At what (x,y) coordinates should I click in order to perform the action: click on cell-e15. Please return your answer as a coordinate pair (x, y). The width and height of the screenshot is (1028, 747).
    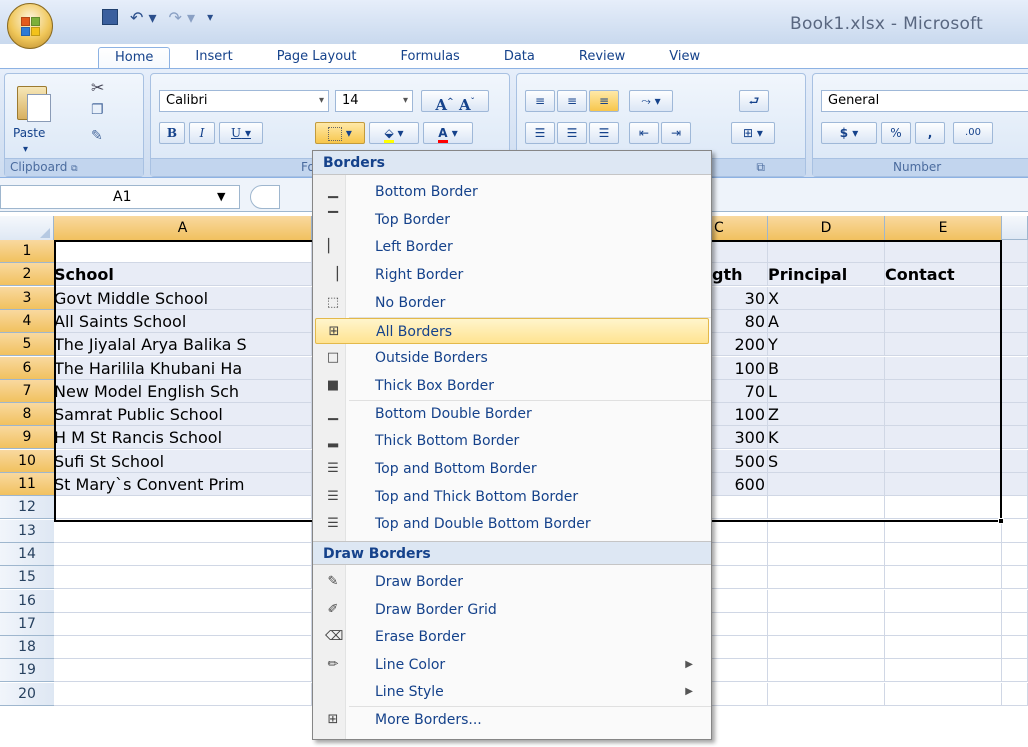
    Looking at the image, I should click on (943, 578).